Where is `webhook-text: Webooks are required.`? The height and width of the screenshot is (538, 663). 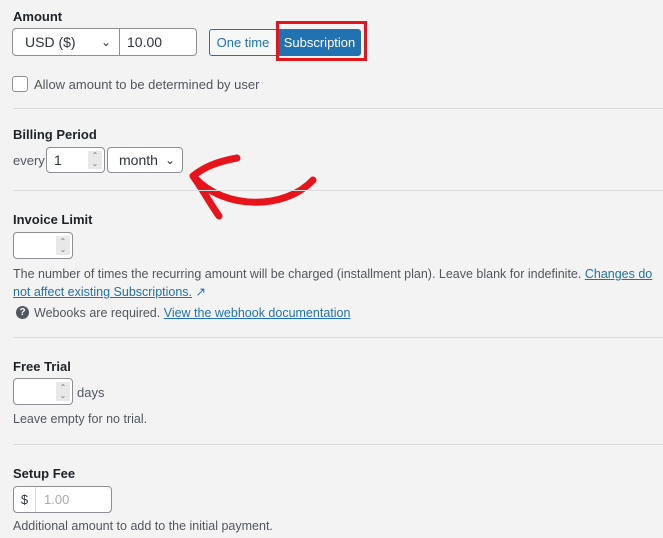 webhook-text: Webooks are required. is located at coordinates (97, 313).